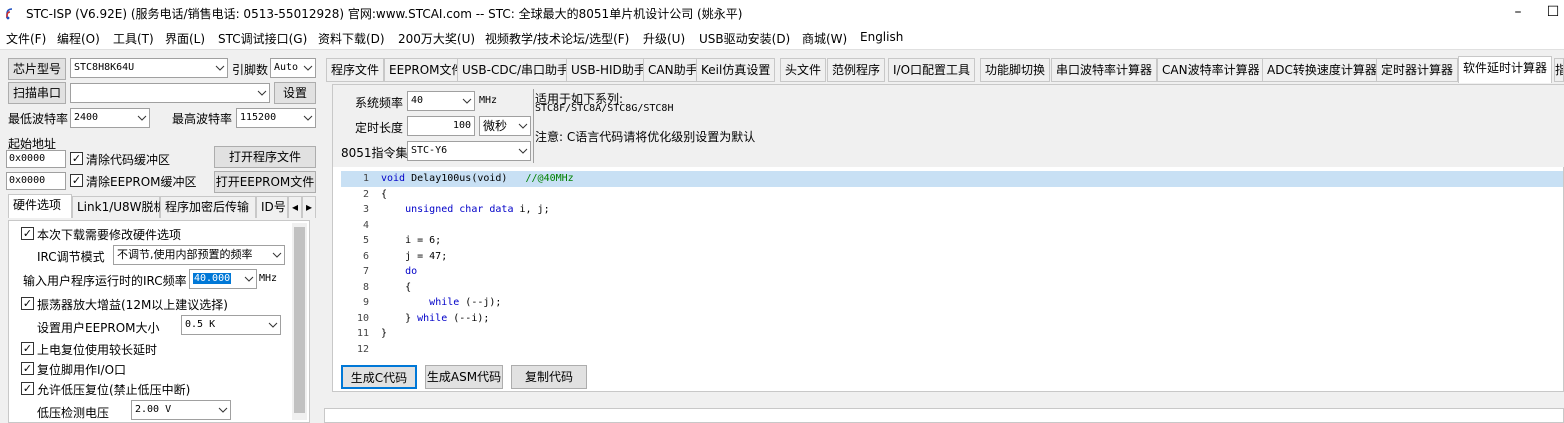  I want to click on tab-usb-cdc: USB-CDC/串口助手, so click(516, 70).